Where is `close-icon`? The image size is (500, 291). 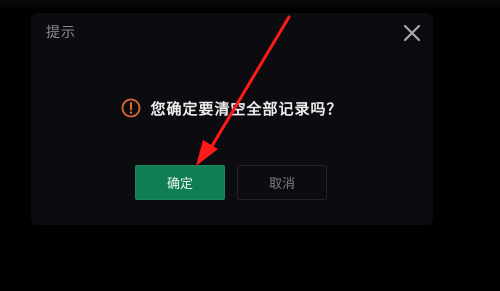 close-icon is located at coordinates (412, 33).